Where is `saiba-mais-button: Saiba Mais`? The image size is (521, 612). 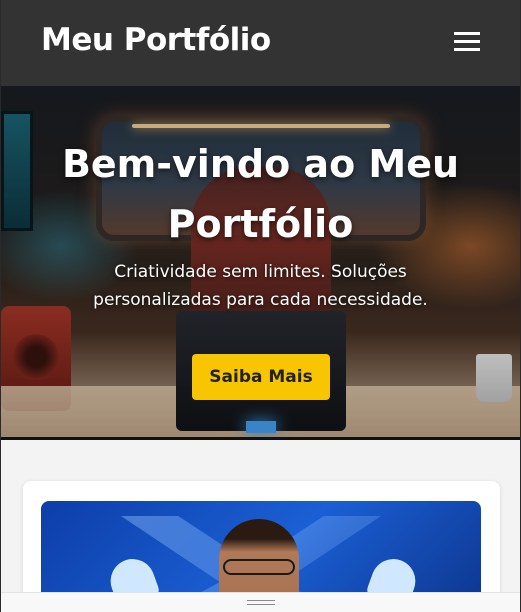 saiba-mais-button: Saiba Mais is located at coordinates (261, 377).